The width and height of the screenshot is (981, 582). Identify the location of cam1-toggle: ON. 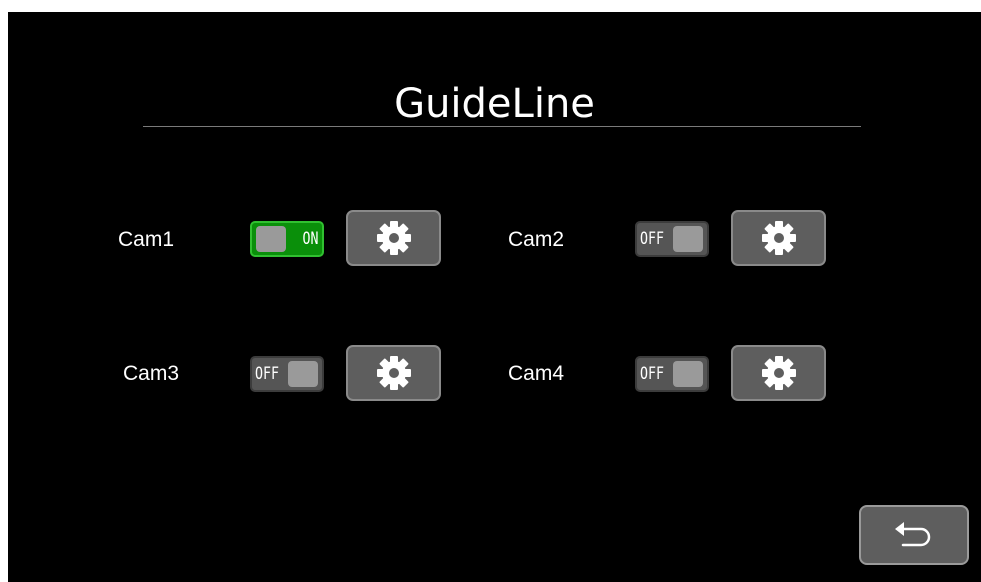
(287, 239).